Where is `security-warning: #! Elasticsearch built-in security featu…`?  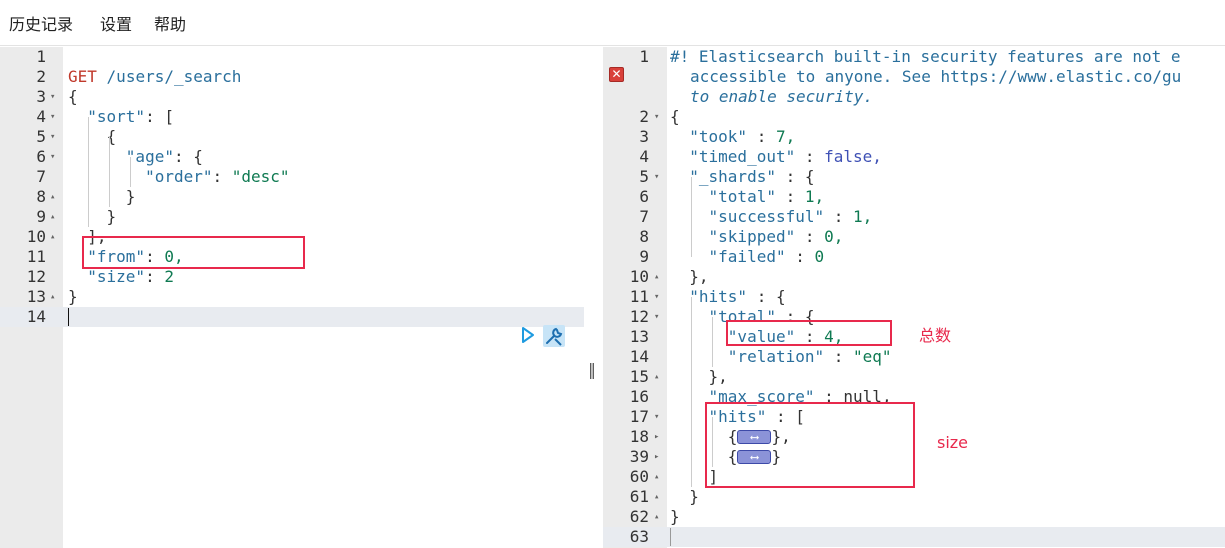 security-warning: #! Elasticsearch built-in security featu… is located at coordinates (925, 56).